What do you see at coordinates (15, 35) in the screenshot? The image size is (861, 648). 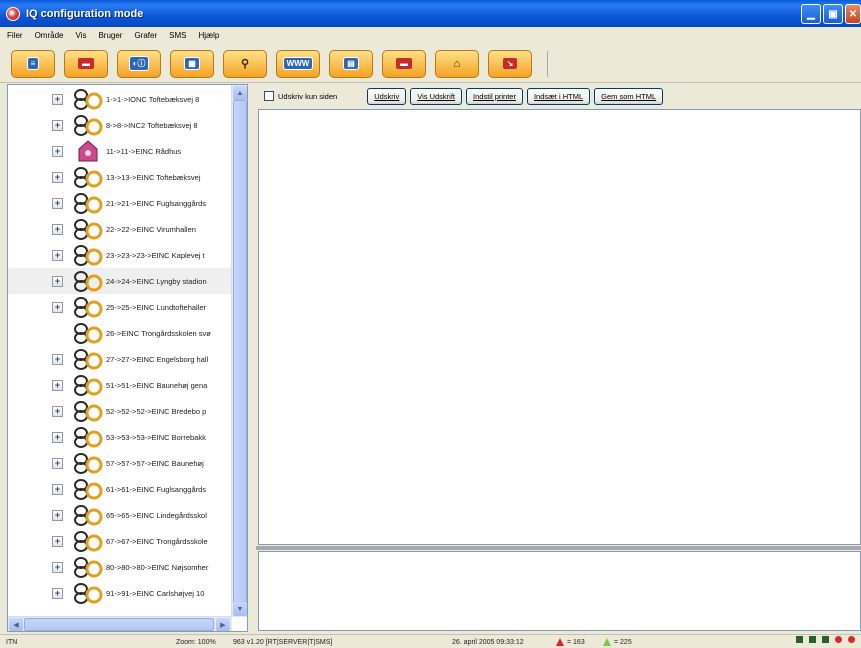 I see `menu-filer: Filer` at bounding box center [15, 35].